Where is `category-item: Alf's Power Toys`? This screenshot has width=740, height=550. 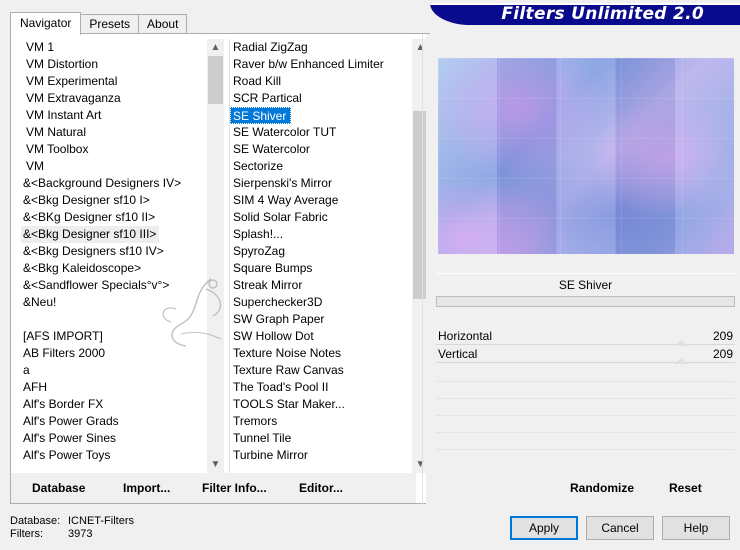
category-item: Alf's Power Toys is located at coordinates (114, 455).